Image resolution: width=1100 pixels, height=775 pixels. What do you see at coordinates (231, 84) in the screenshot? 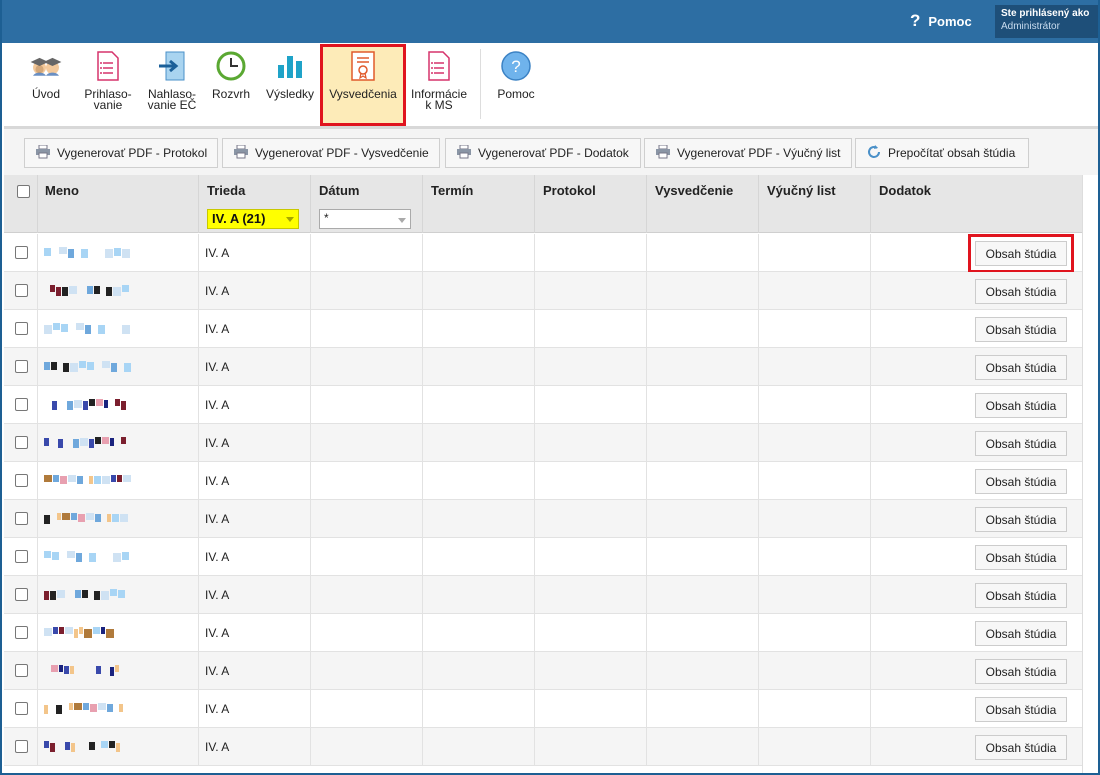
I see `nav-rozvrh: Rozvrh` at bounding box center [231, 84].